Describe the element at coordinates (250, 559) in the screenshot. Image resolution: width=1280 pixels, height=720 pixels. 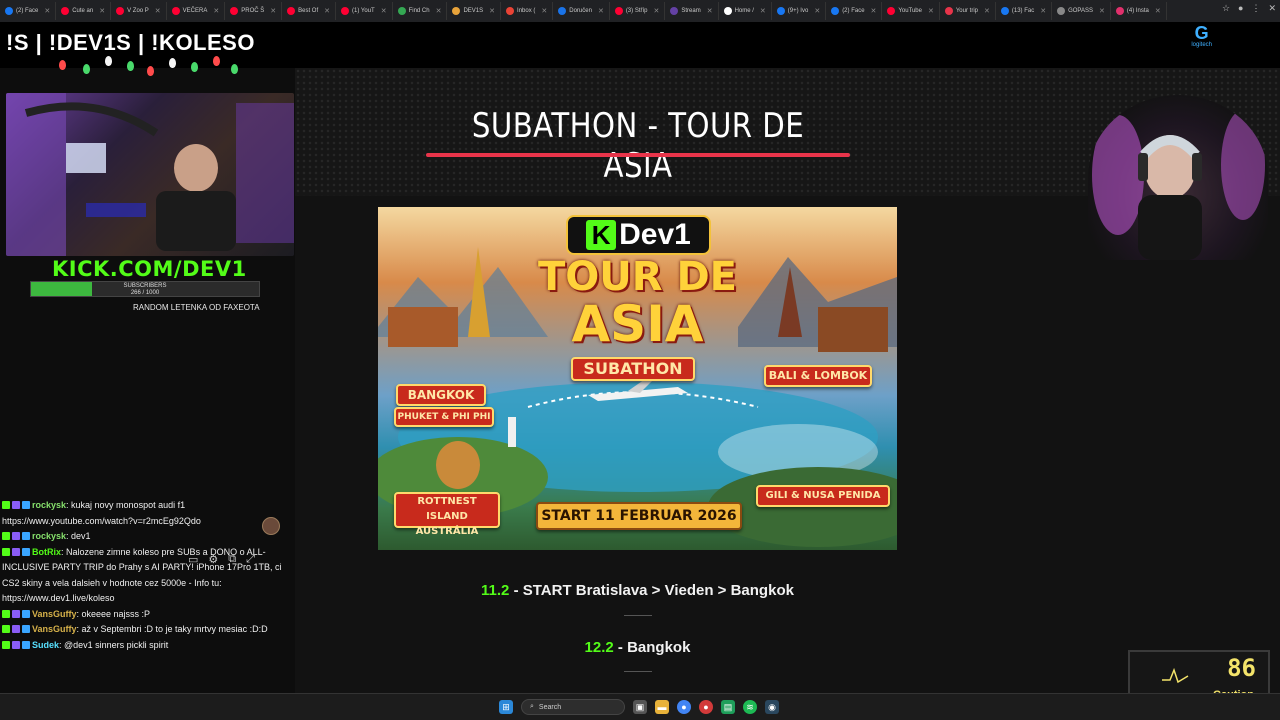
I see `expand-icon: ⤢` at that location.